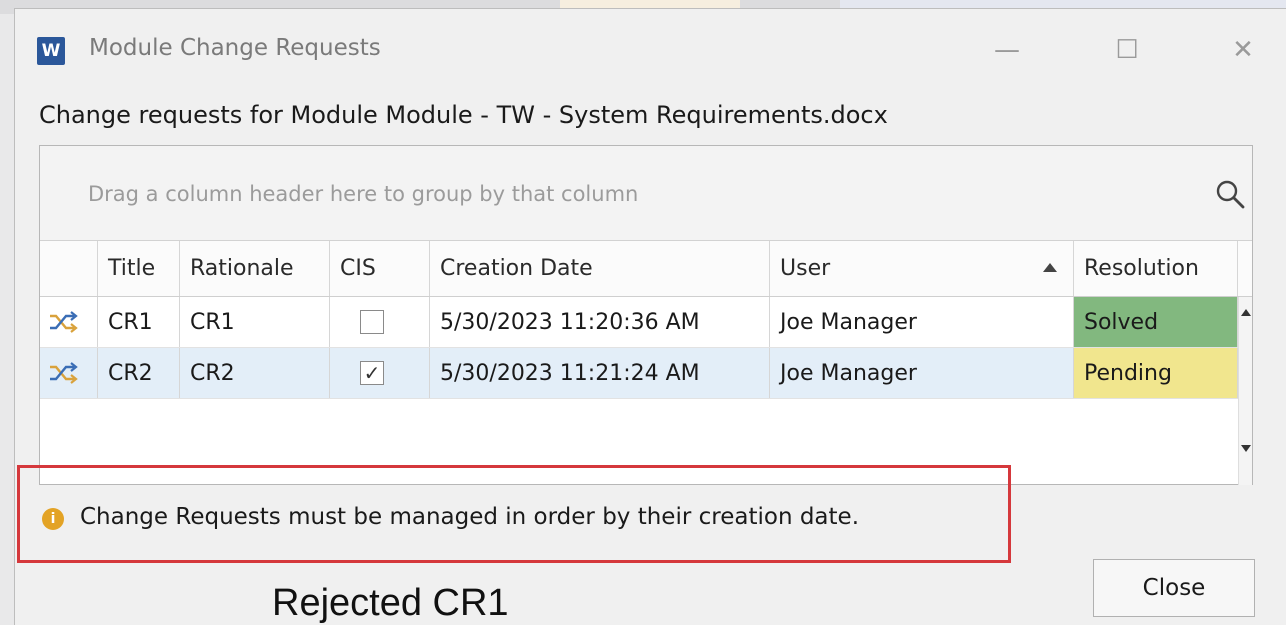 Image resolution: width=1286 pixels, height=625 pixels. What do you see at coordinates (255, 268) in the screenshot?
I see `column-header-rationale: Rationale` at bounding box center [255, 268].